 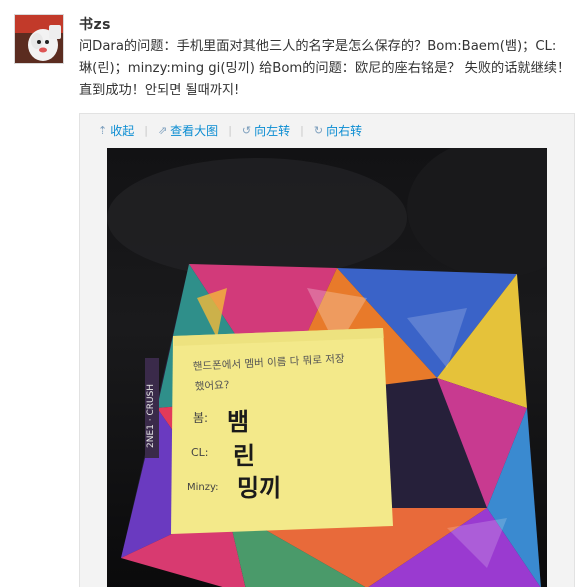 What do you see at coordinates (238, 422) in the screenshot?
I see `note-bom-value: 뱀` at bounding box center [238, 422].